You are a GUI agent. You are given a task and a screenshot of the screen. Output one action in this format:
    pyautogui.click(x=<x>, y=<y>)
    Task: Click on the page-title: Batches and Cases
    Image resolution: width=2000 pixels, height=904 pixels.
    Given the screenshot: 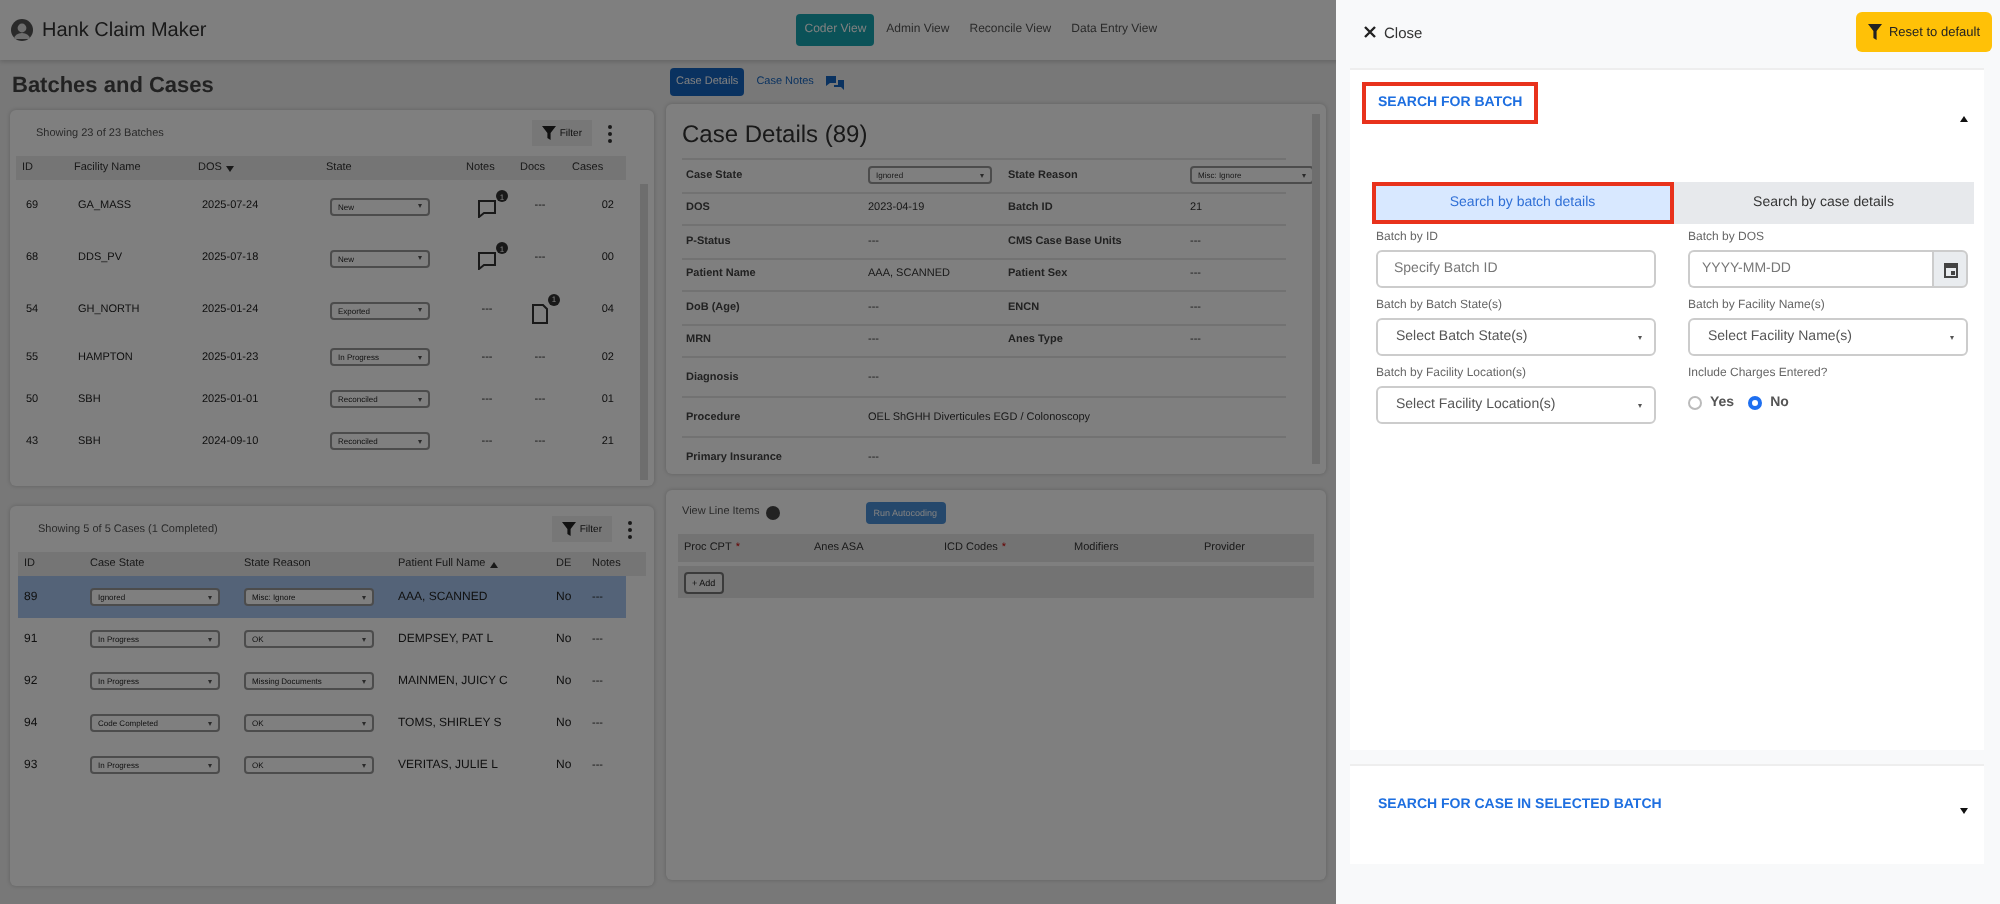 What is the action you would take?
    pyautogui.click(x=113, y=87)
    